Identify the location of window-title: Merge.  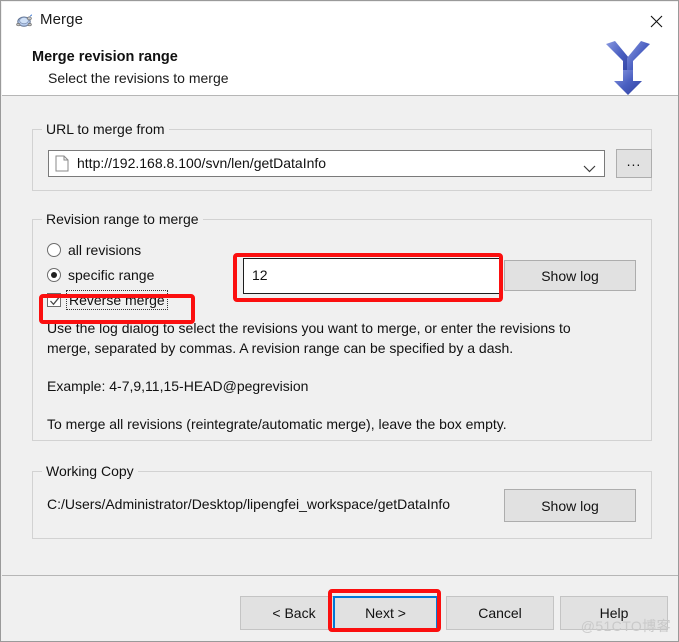
(62, 19).